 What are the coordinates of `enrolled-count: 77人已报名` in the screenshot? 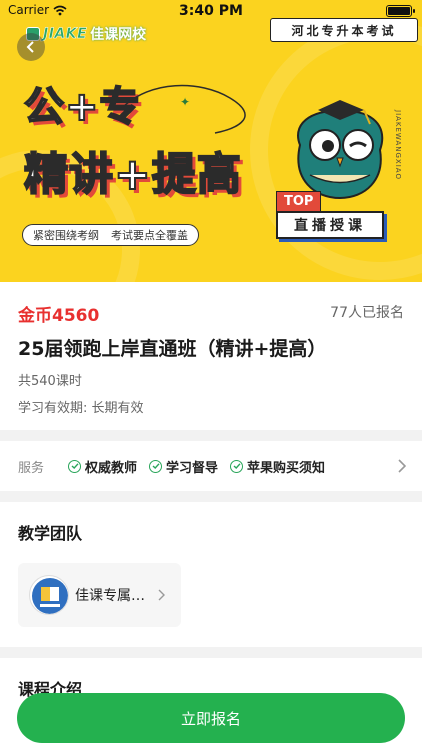 It's located at (367, 313).